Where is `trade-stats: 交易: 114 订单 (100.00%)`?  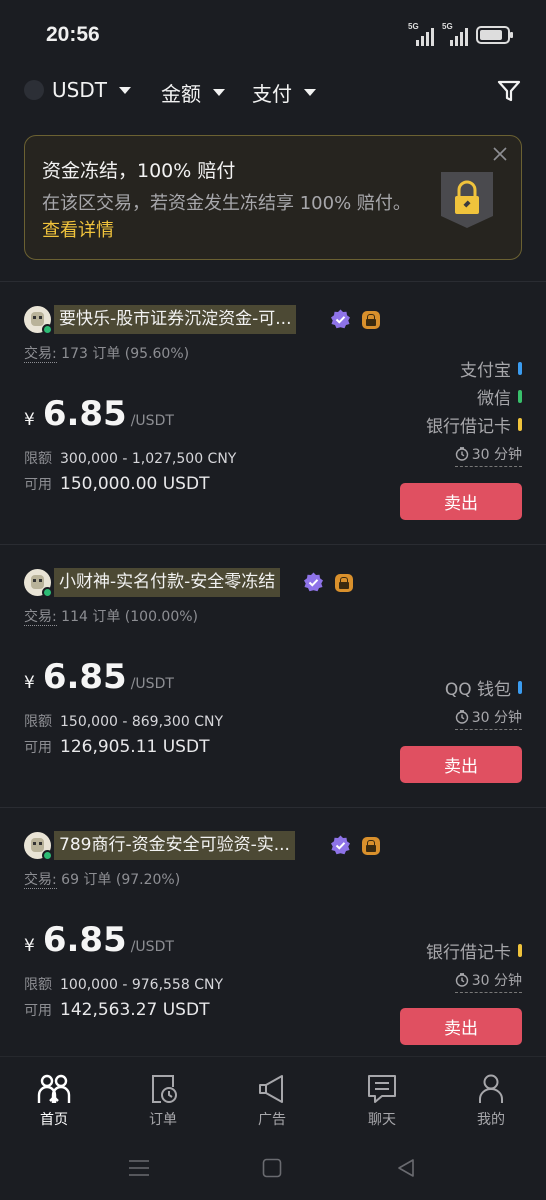 trade-stats: 交易: 114 订单 (100.00%) is located at coordinates (111, 617).